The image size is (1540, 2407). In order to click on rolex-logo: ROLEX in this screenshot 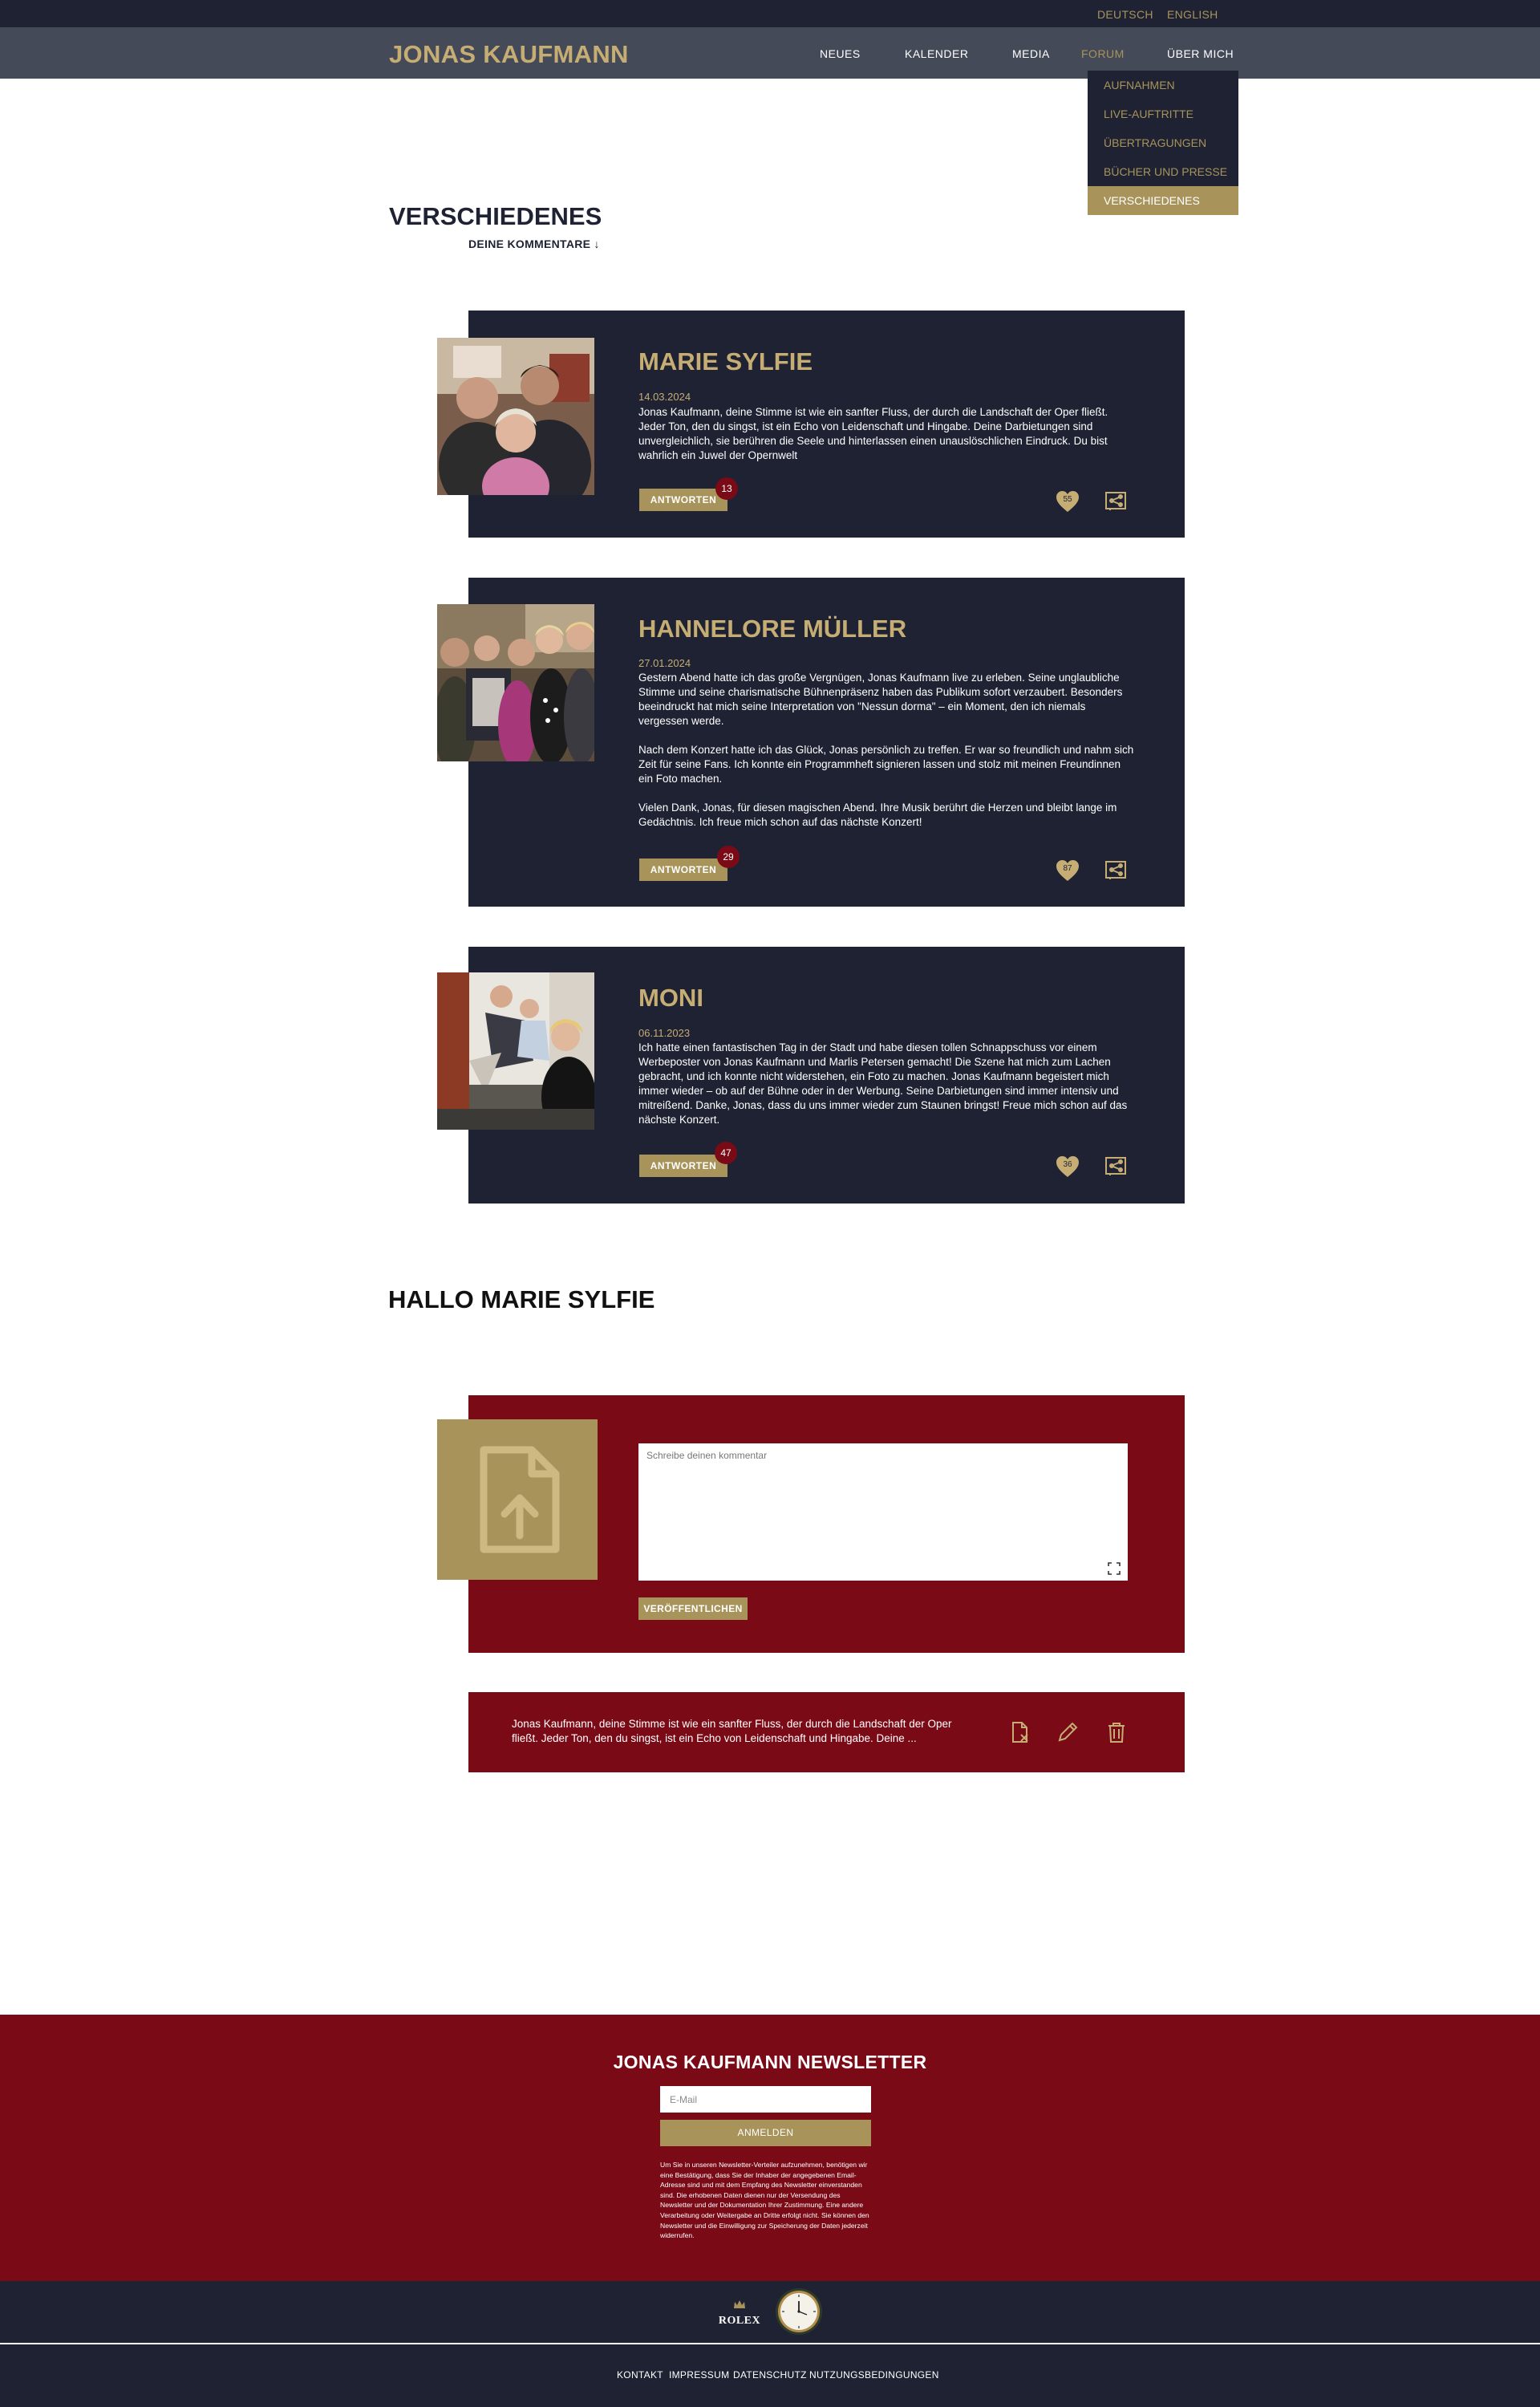, I will do `click(739, 2314)`.